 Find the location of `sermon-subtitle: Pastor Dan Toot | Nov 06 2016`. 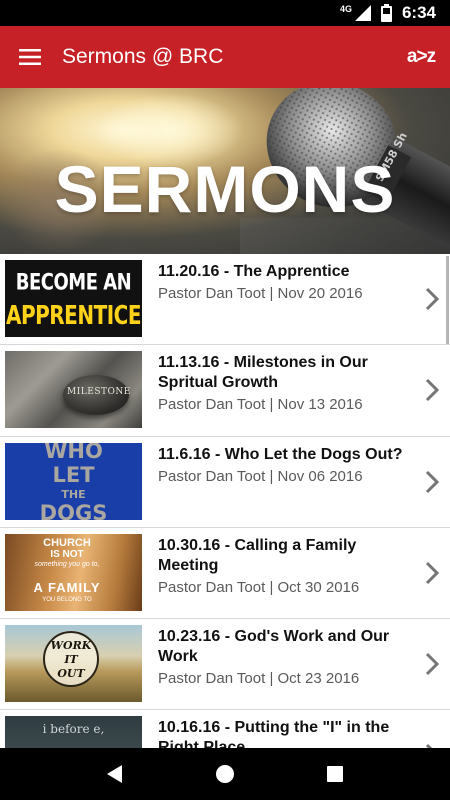

sermon-subtitle: Pastor Dan Toot | Nov 06 2016 is located at coordinates (260, 476).